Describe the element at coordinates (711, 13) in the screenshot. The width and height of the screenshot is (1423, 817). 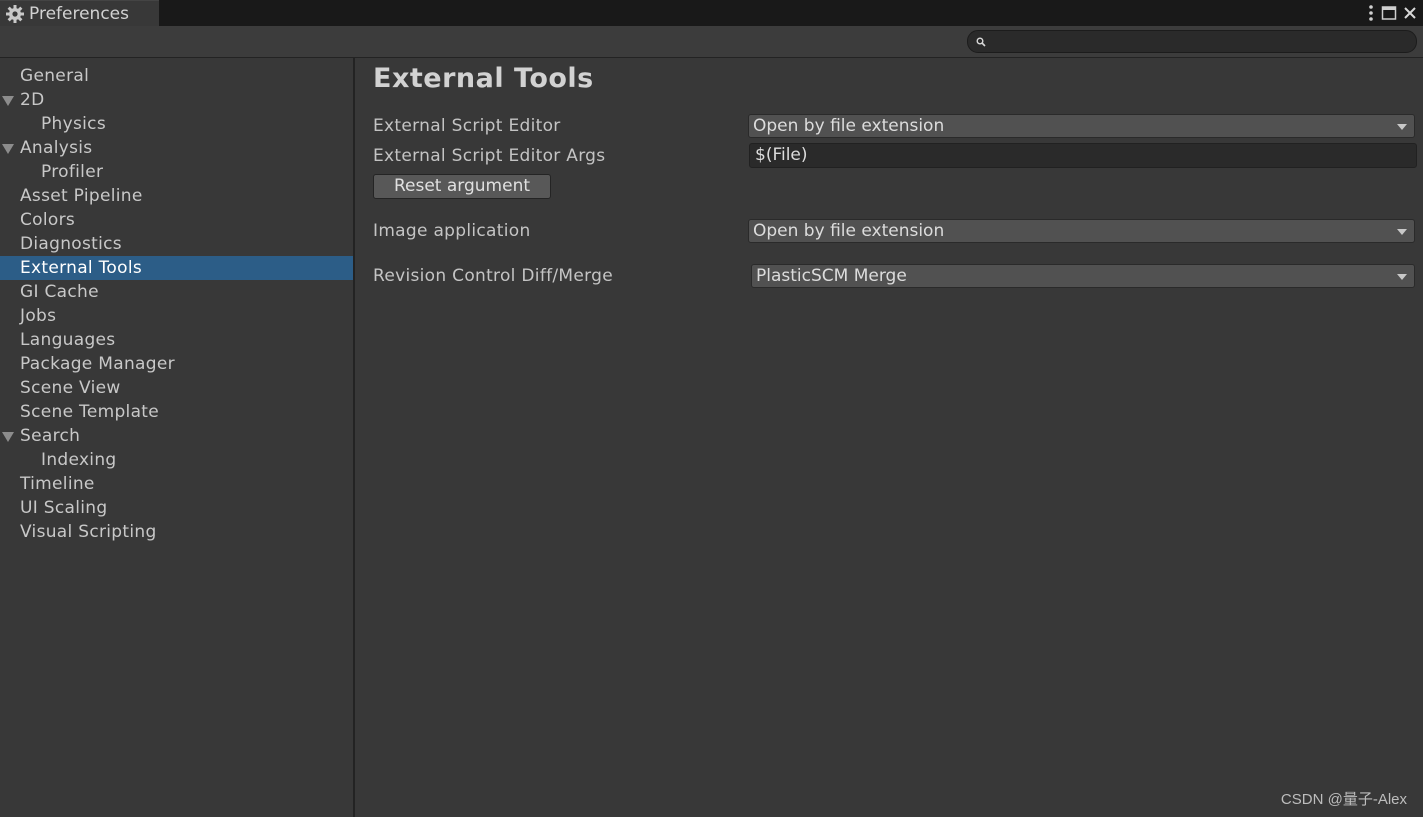
I see `window-titlebar: Preferences` at that location.